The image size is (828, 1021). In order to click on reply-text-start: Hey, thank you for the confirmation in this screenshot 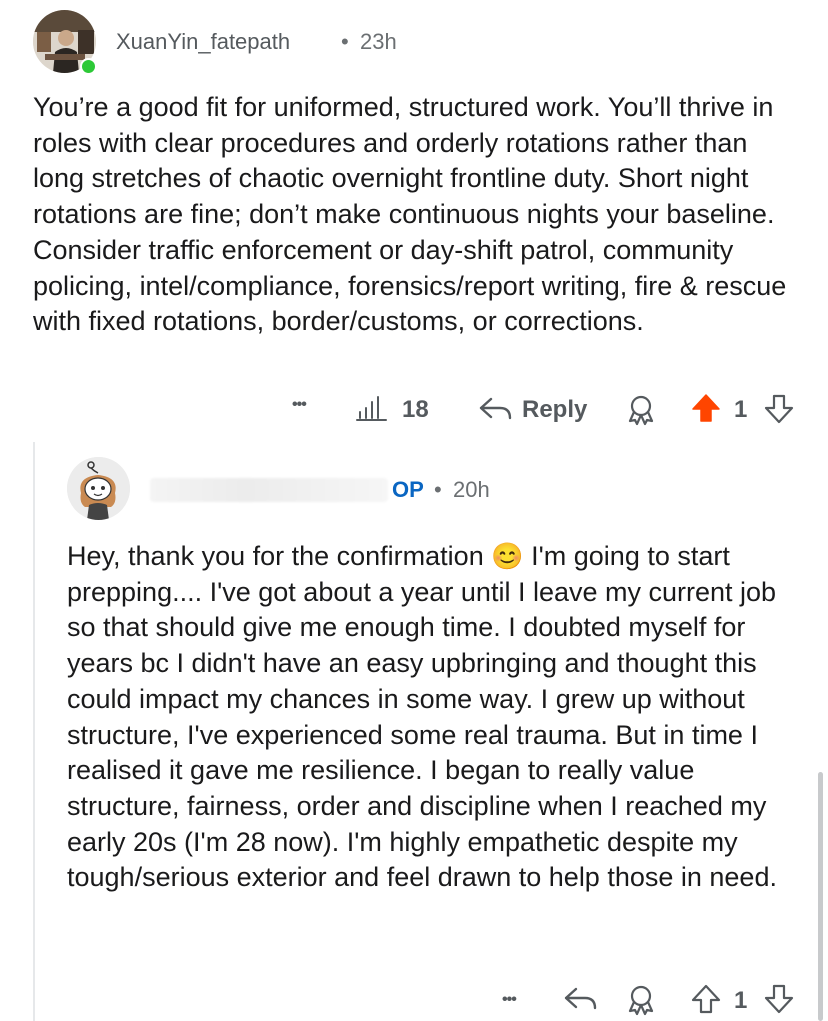, I will do `click(275, 556)`.